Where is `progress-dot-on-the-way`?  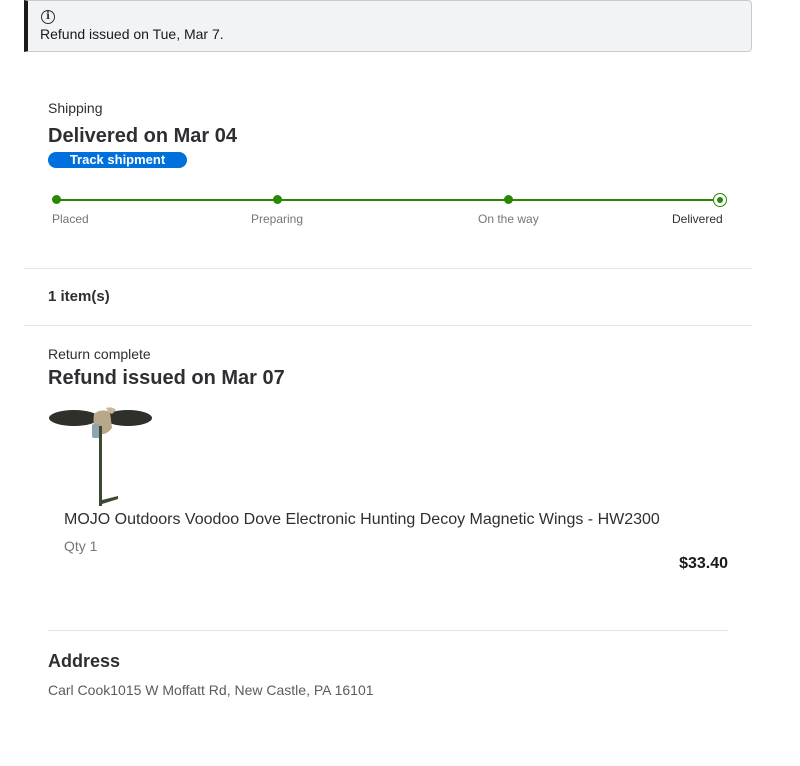
progress-dot-on-the-way is located at coordinates (508, 199).